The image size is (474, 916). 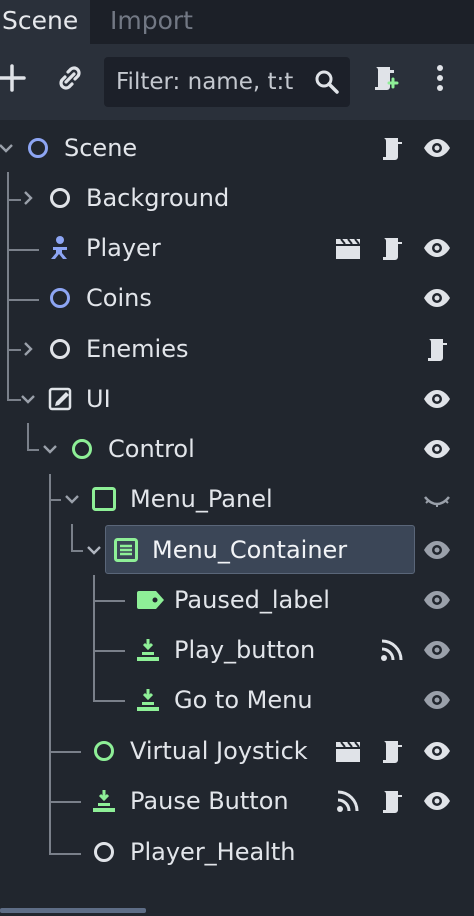 What do you see at coordinates (104, 499) in the screenshot?
I see `panel-icon` at bounding box center [104, 499].